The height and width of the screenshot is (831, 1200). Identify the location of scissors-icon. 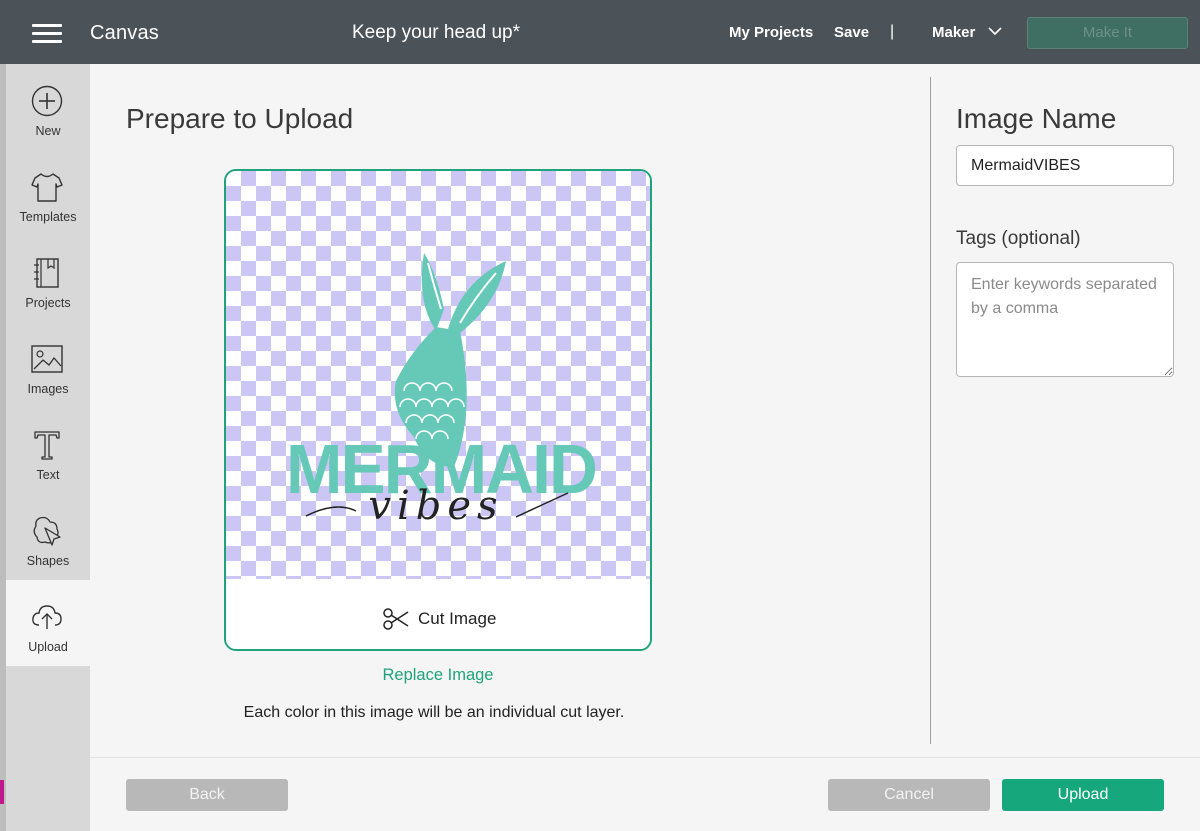
(396, 619).